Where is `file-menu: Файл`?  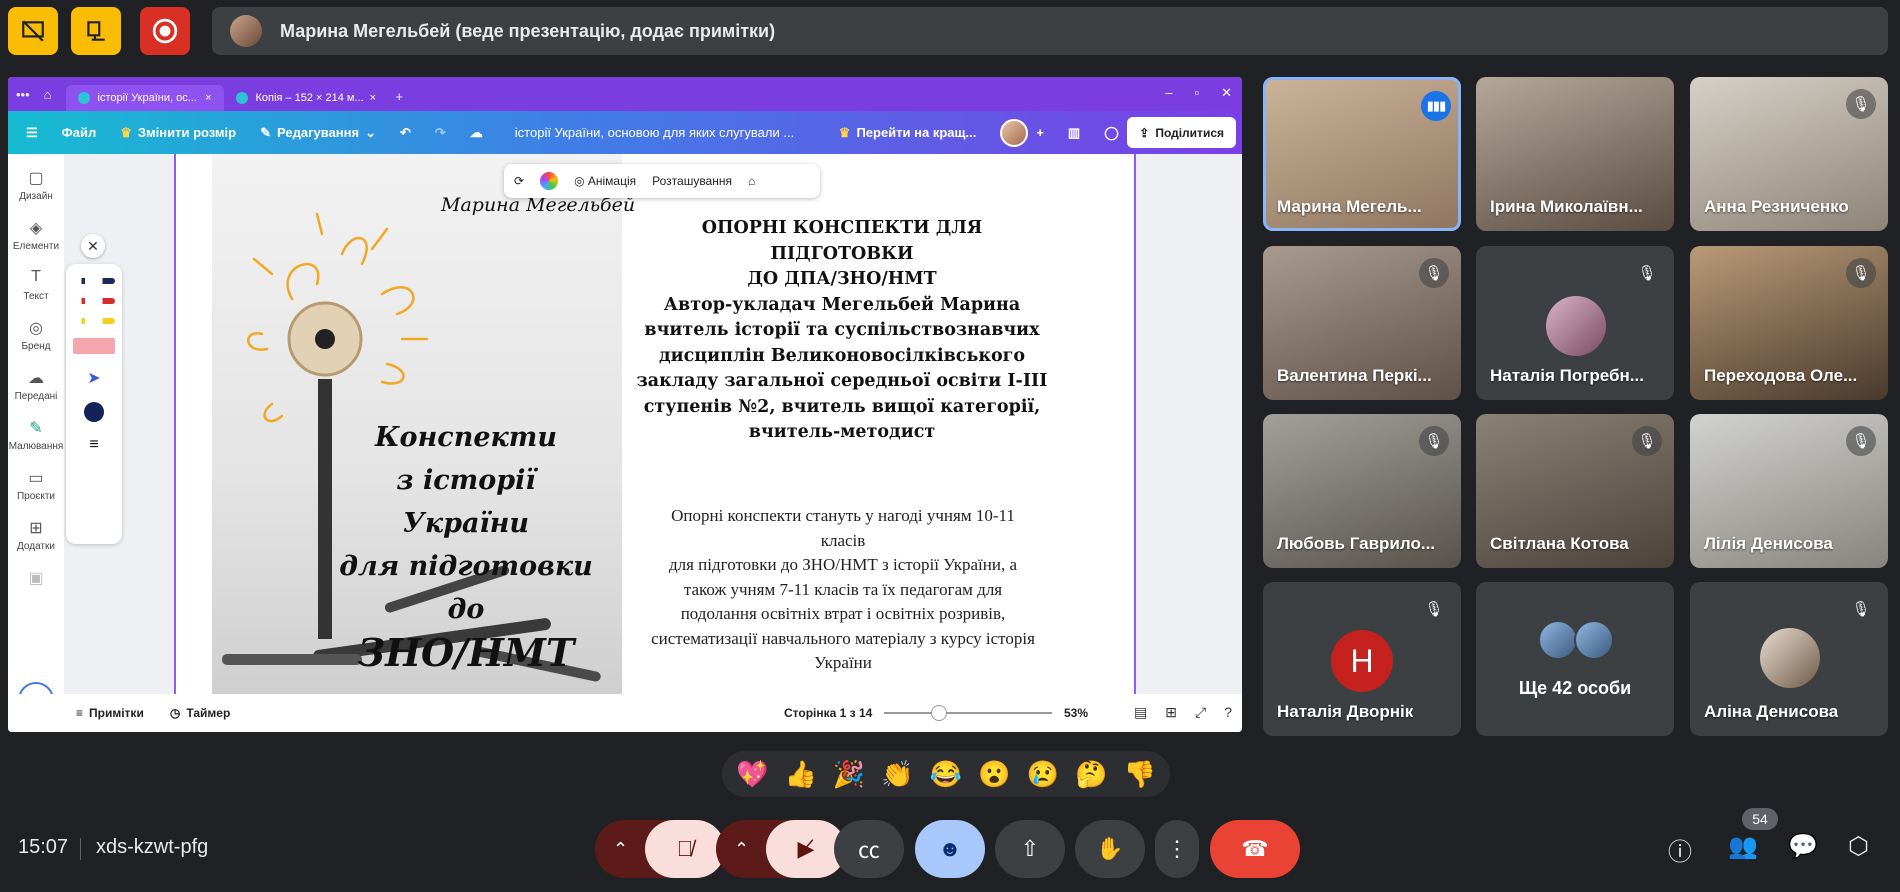 file-menu: Файл is located at coordinates (79, 132).